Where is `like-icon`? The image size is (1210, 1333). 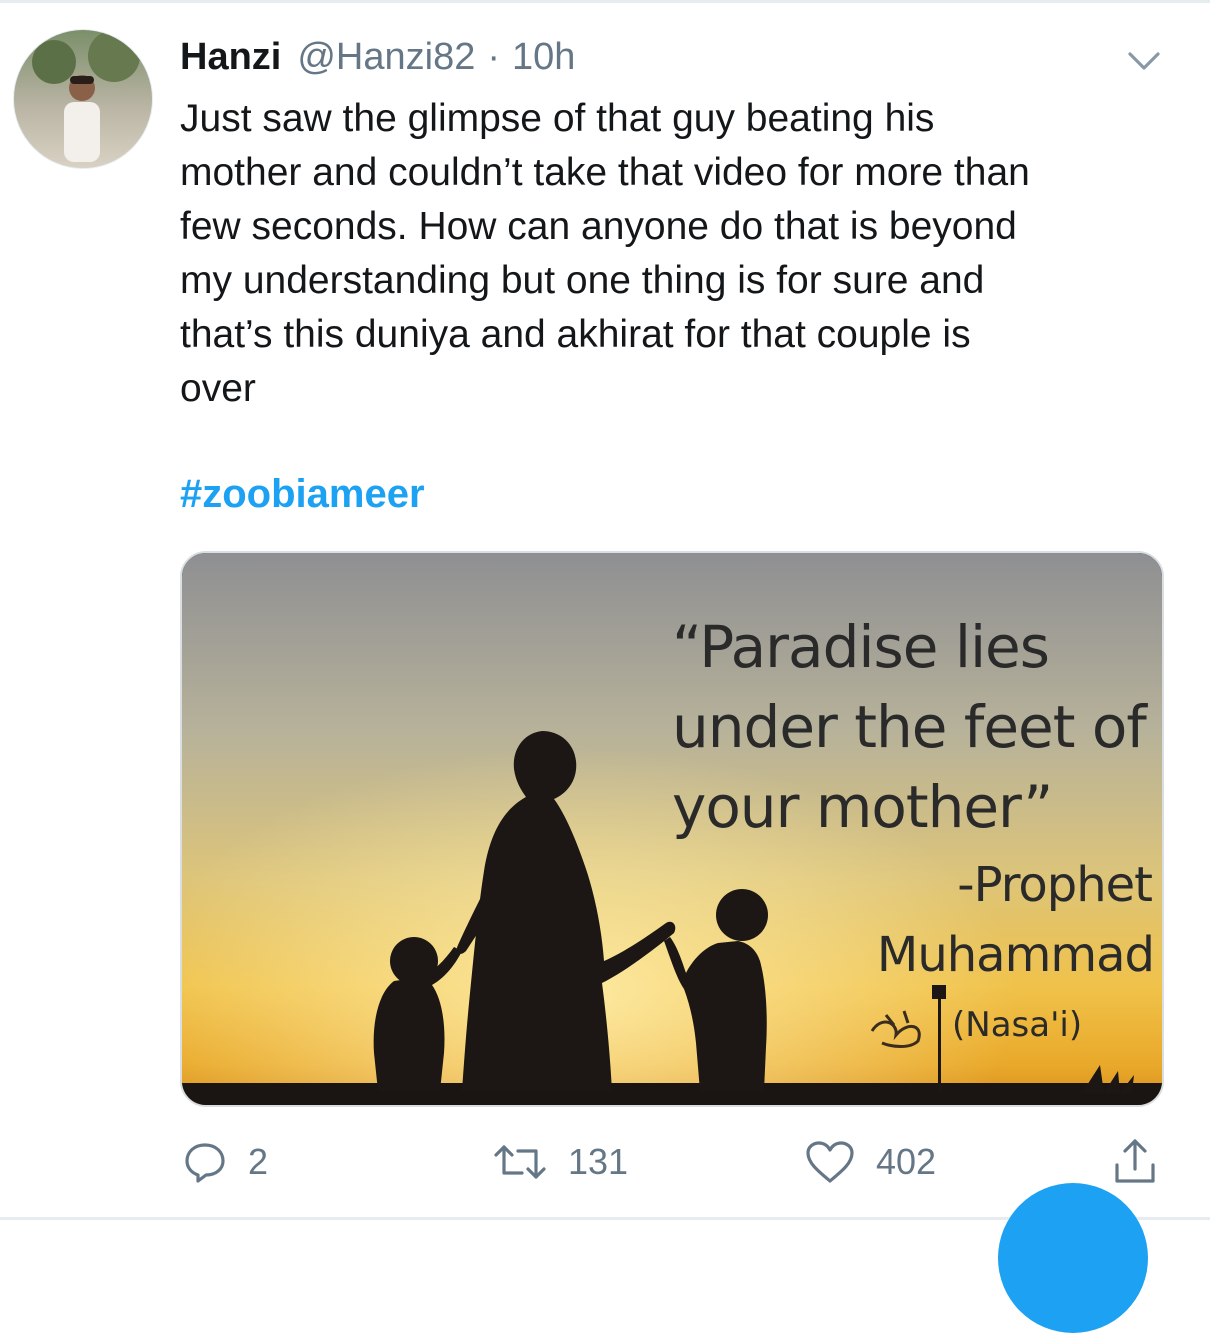 like-icon is located at coordinates (830, 1162).